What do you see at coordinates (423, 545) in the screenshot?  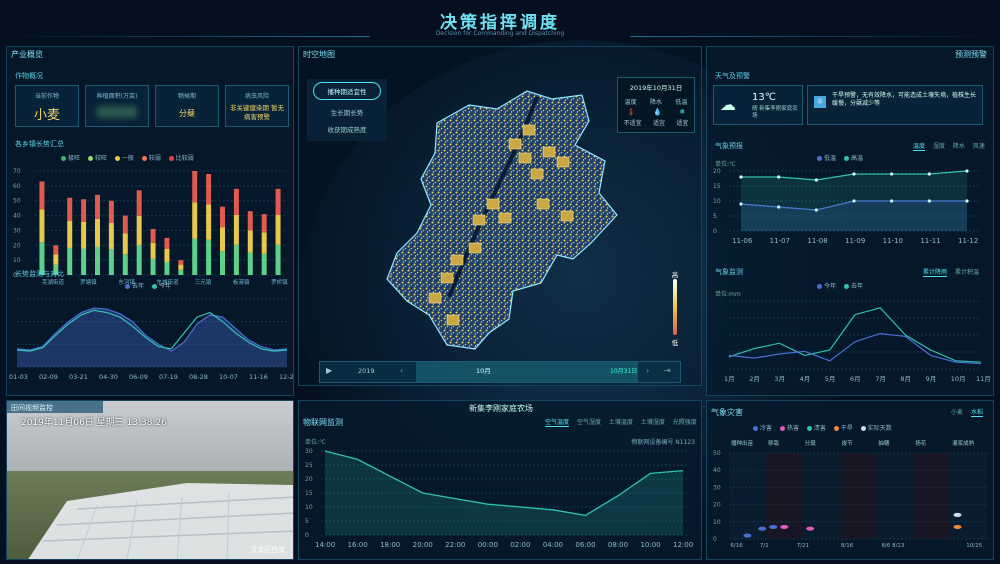 I see `x-tick-label: 20:00` at bounding box center [423, 545].